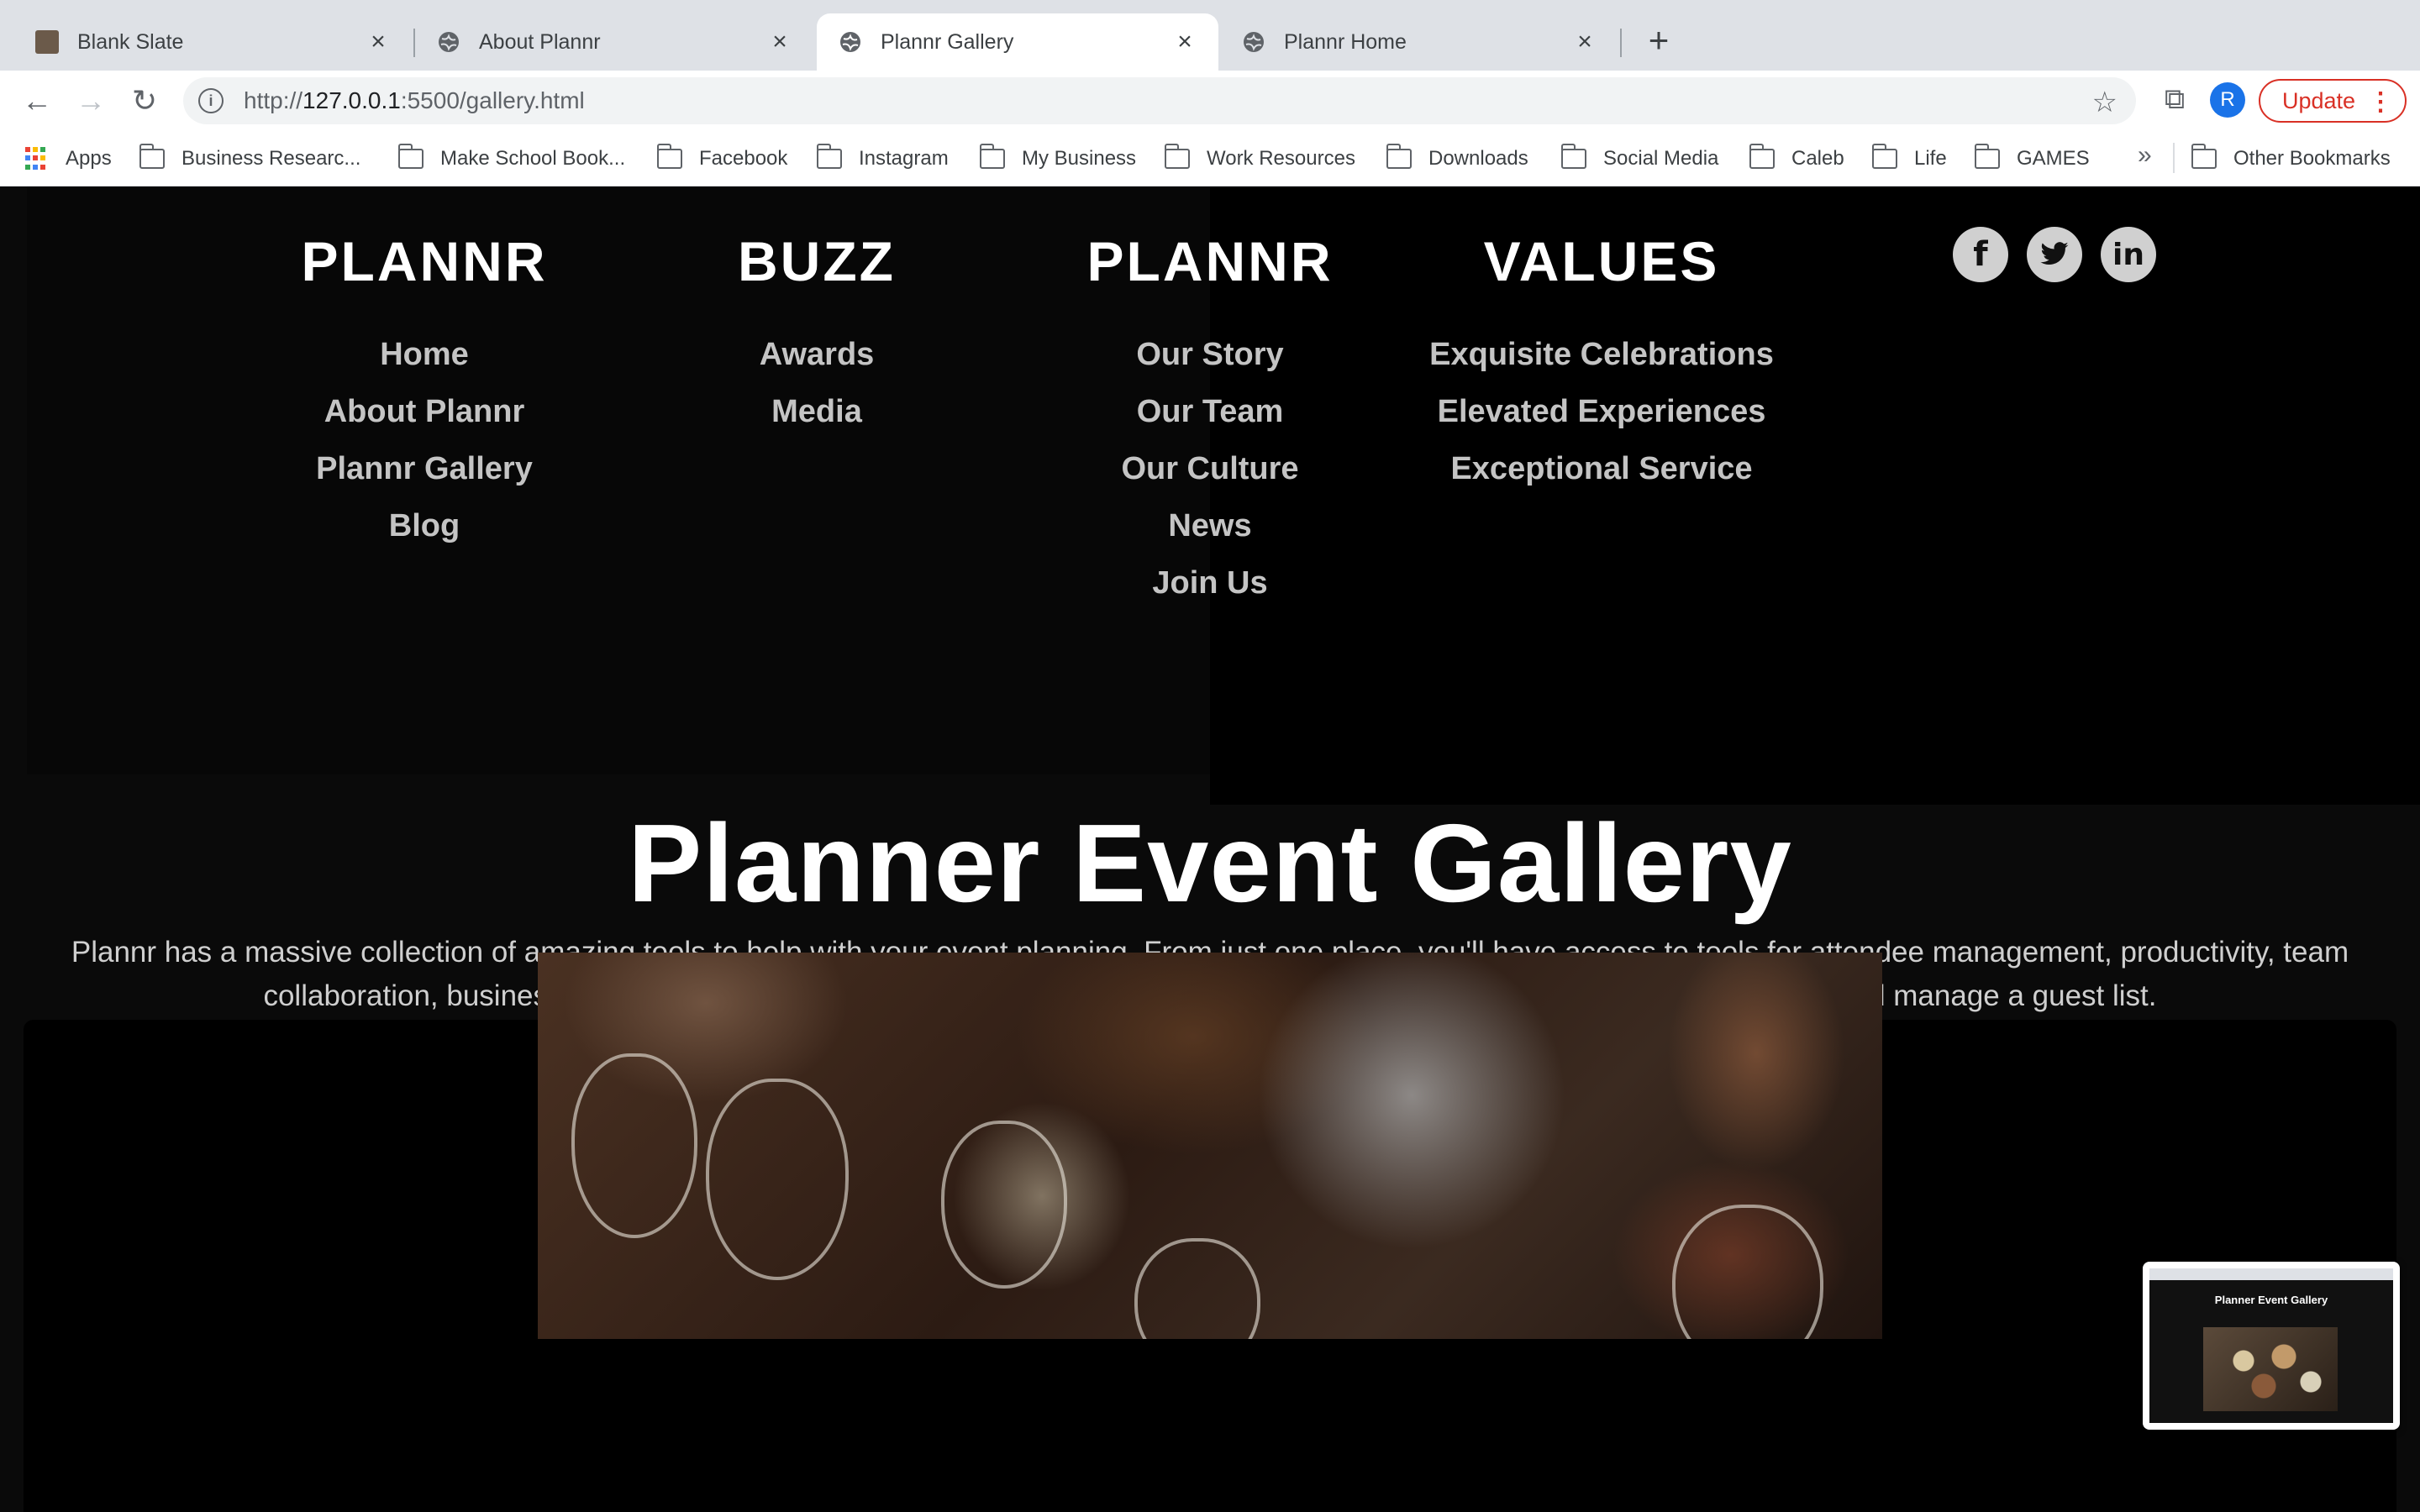  Describe the element at coordinates (1210, 1146) in the screenshot. I see `gallery-photo` at that location.